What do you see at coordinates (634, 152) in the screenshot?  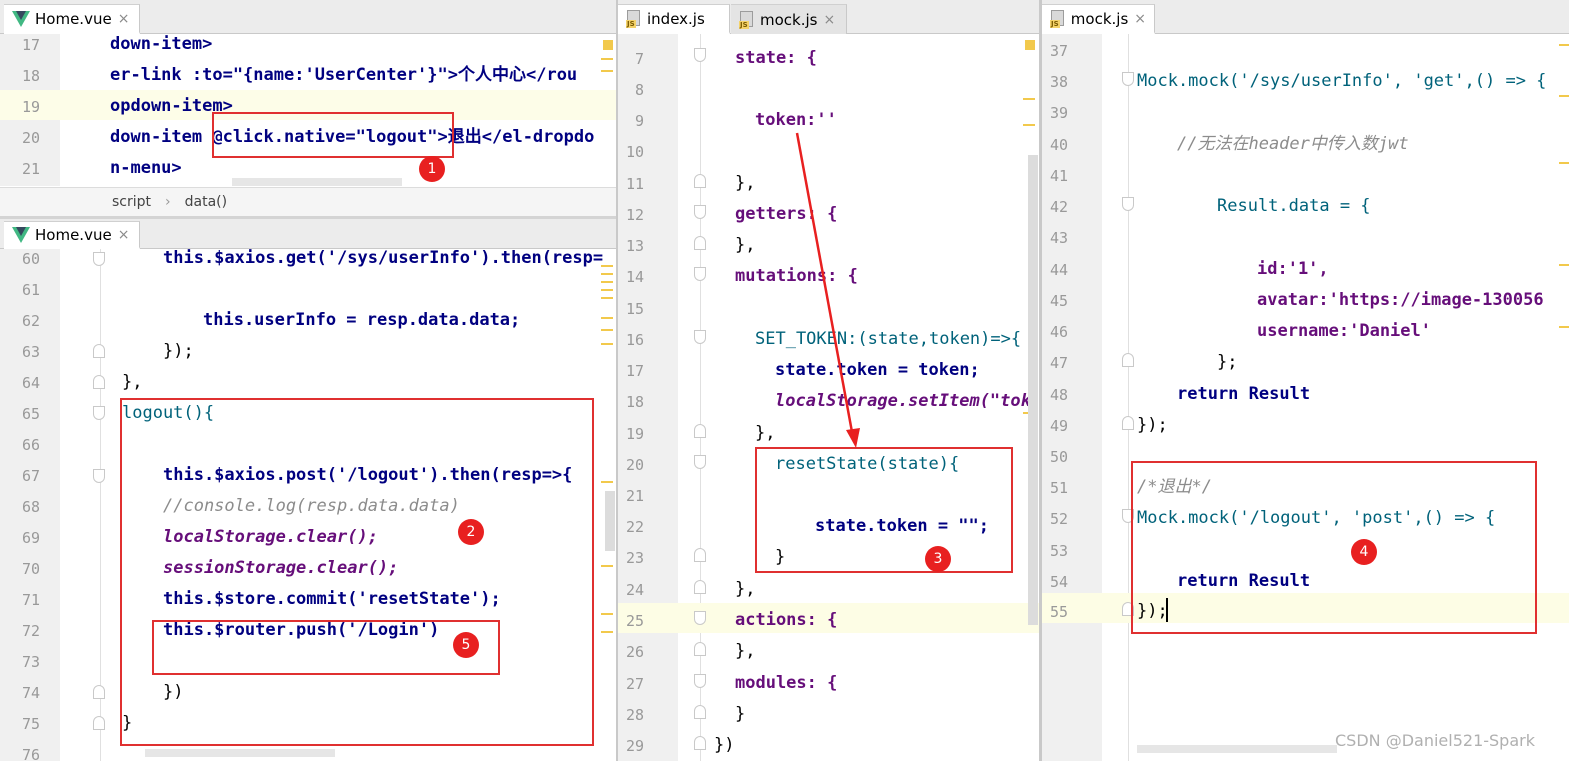 I see `line-number: 10` at bounding box center [634, 152].